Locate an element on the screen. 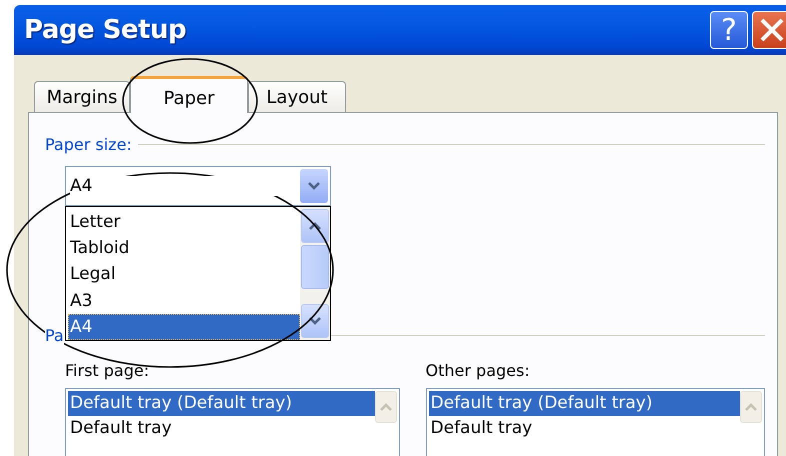 Image resolution: width=786 pixels, height=456 pixels. close-icon is located at coordinates (772, 30).